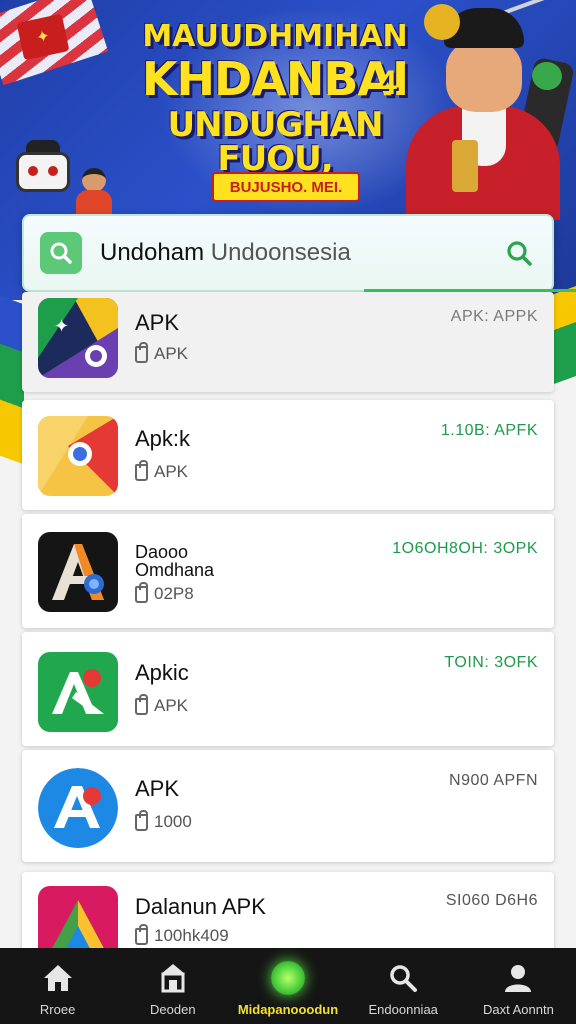 This screenshot has width=576, height=1024. I want to click on app-meta: 1O6OH8OH: 3OPK, so click(465, 548).